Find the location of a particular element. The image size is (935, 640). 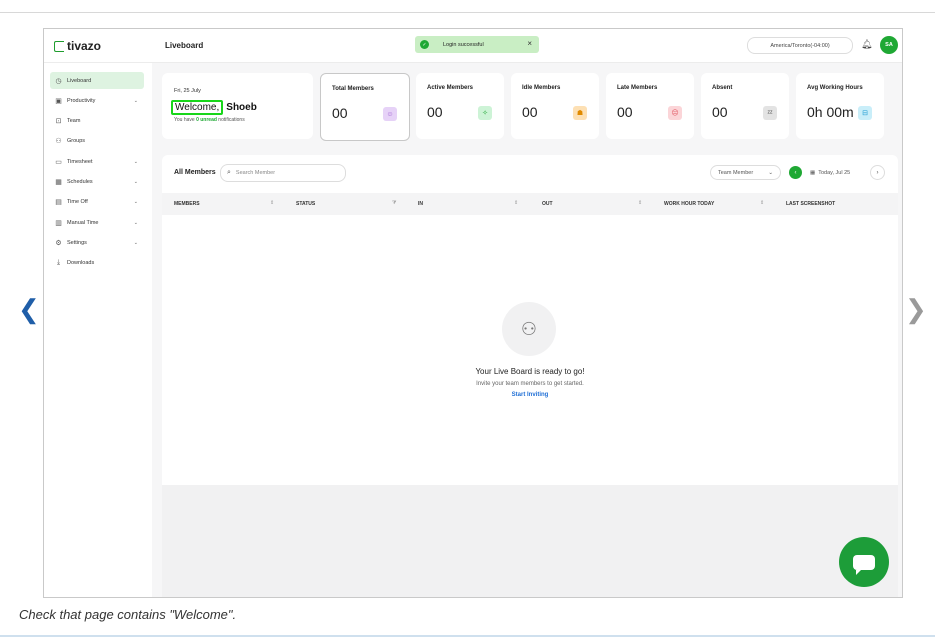

sidebar-item-time-off: ▤ Time Off ⌄ is located at coordinates (97, 202).